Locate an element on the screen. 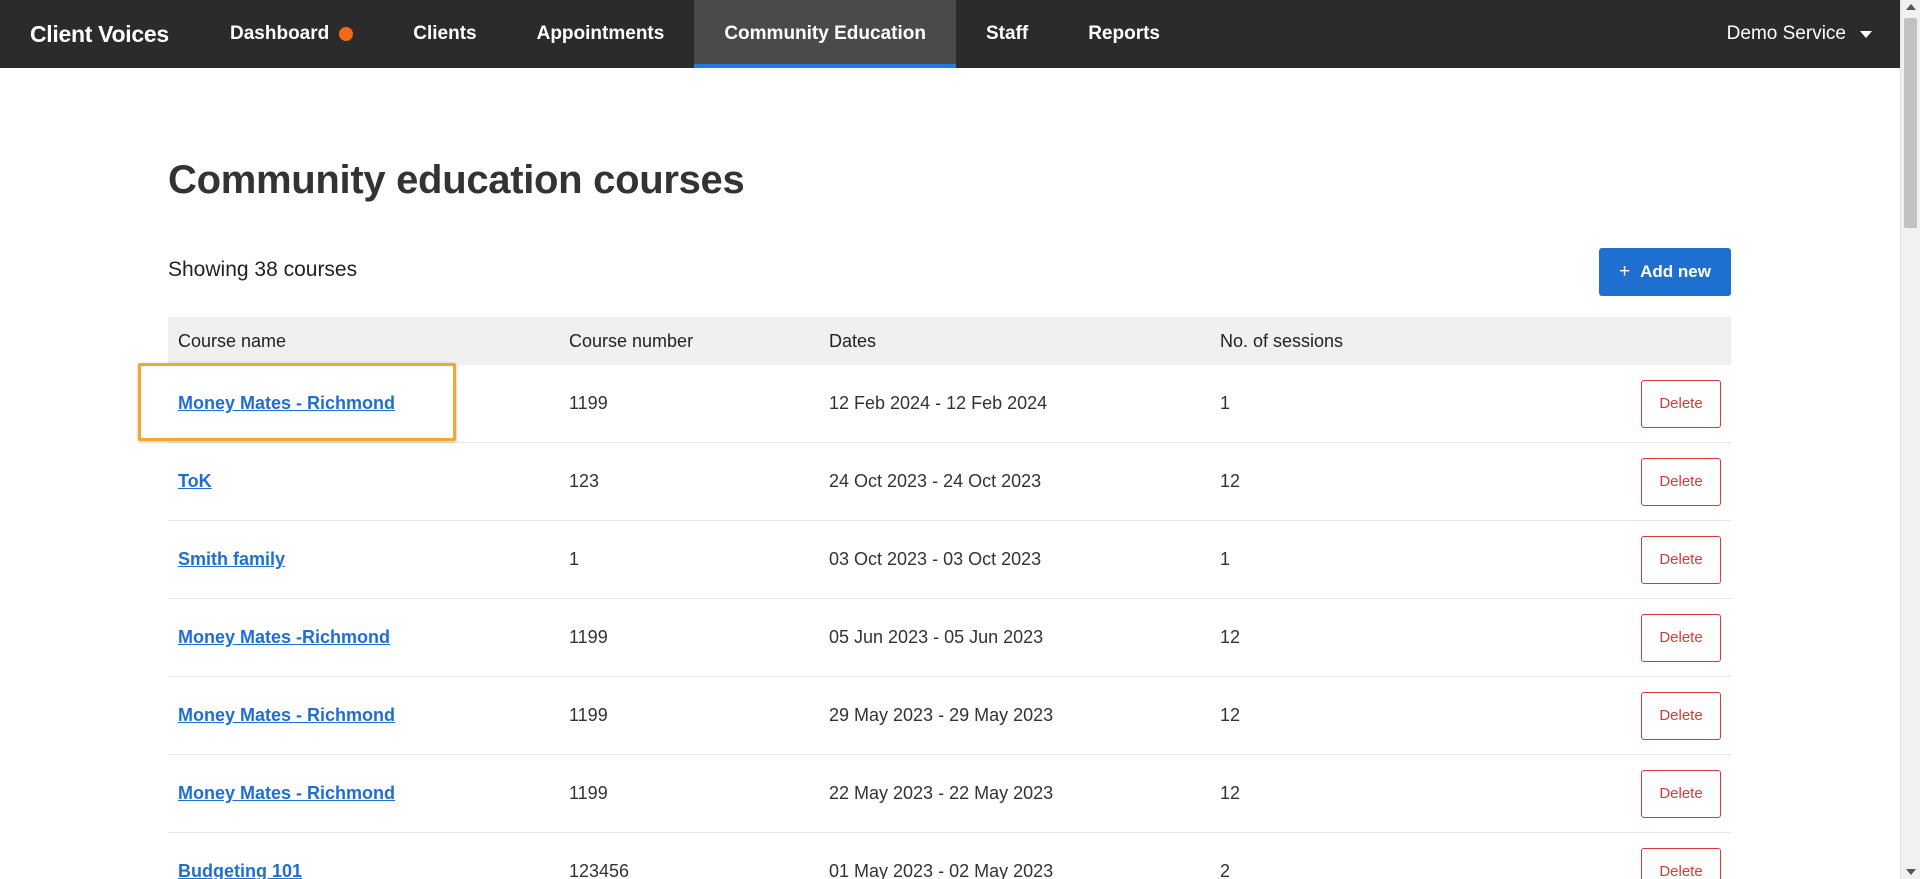 The width and height of the screenshot is (1920, 879). notification-dot-icon is located at coordinates (346, 34).